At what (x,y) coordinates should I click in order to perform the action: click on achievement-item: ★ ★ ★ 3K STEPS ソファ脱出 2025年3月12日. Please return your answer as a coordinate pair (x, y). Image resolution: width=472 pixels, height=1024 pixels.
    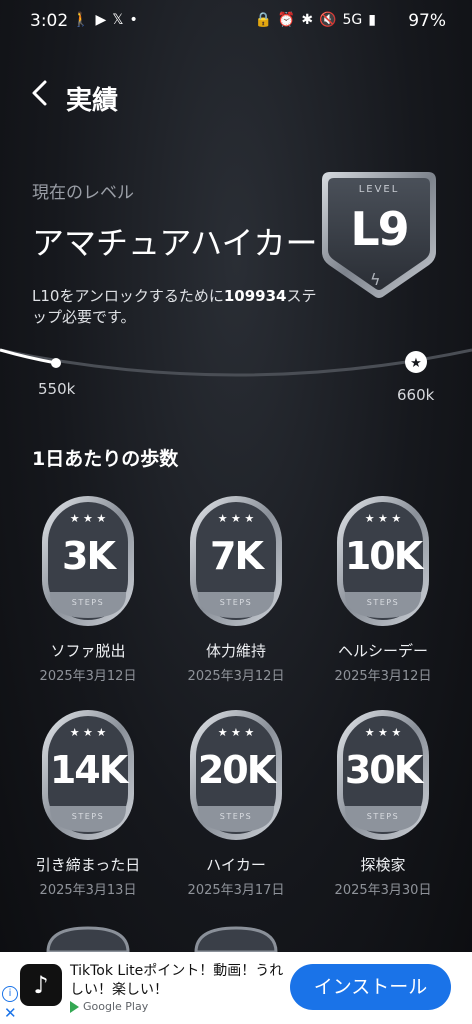
    Looking at the image, I should click on (88, 589).